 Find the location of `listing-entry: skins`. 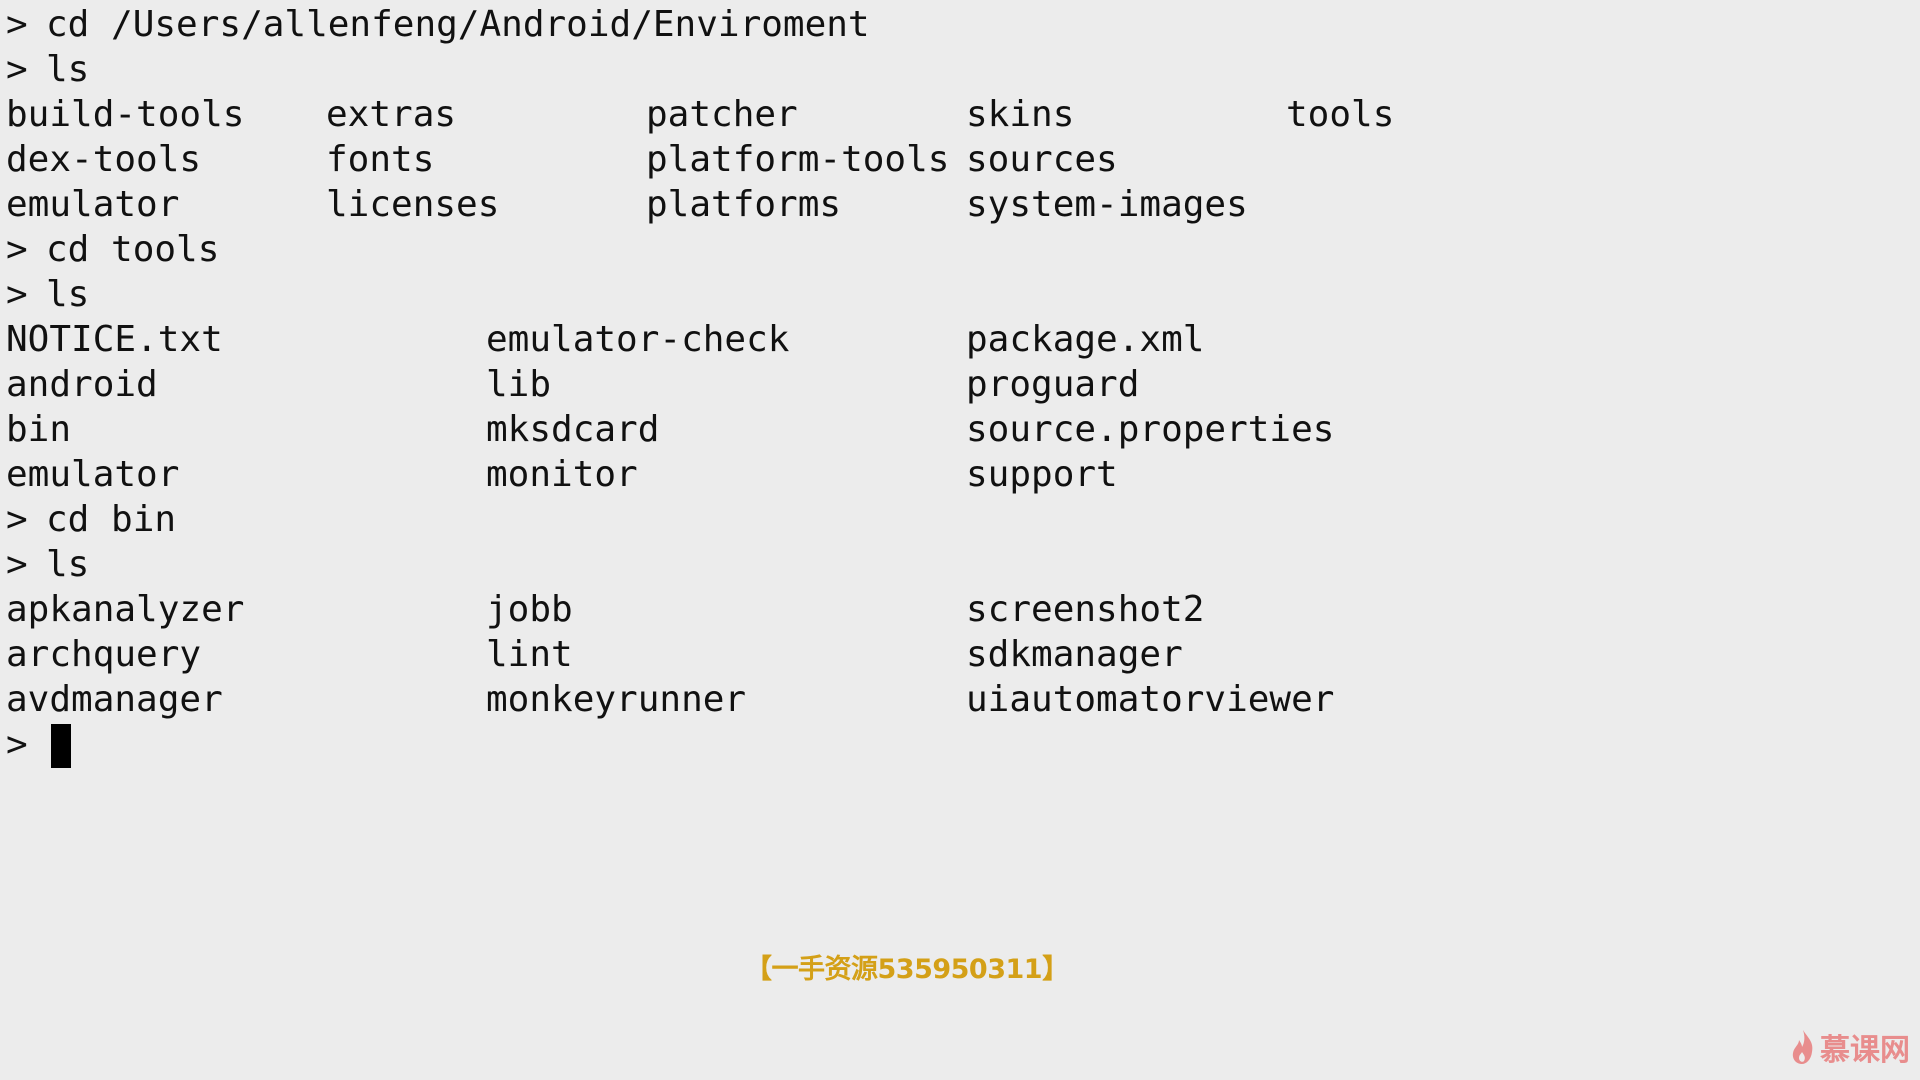

listing-entry: skins is located at coordinates (1020, 114).